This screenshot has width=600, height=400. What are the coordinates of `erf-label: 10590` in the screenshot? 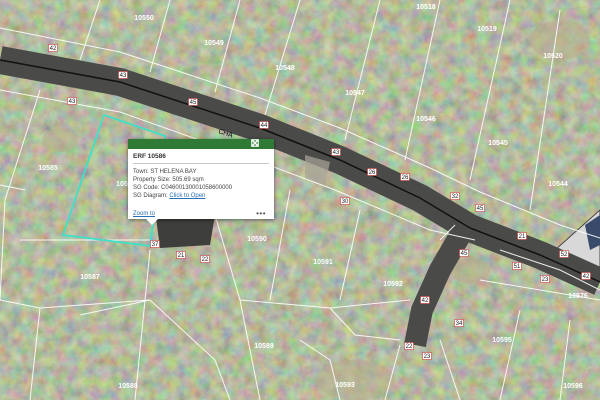 It's located at (257, 239).